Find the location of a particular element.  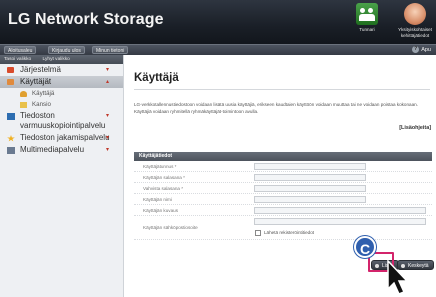

system-icon is located at coordinates (10, 70).